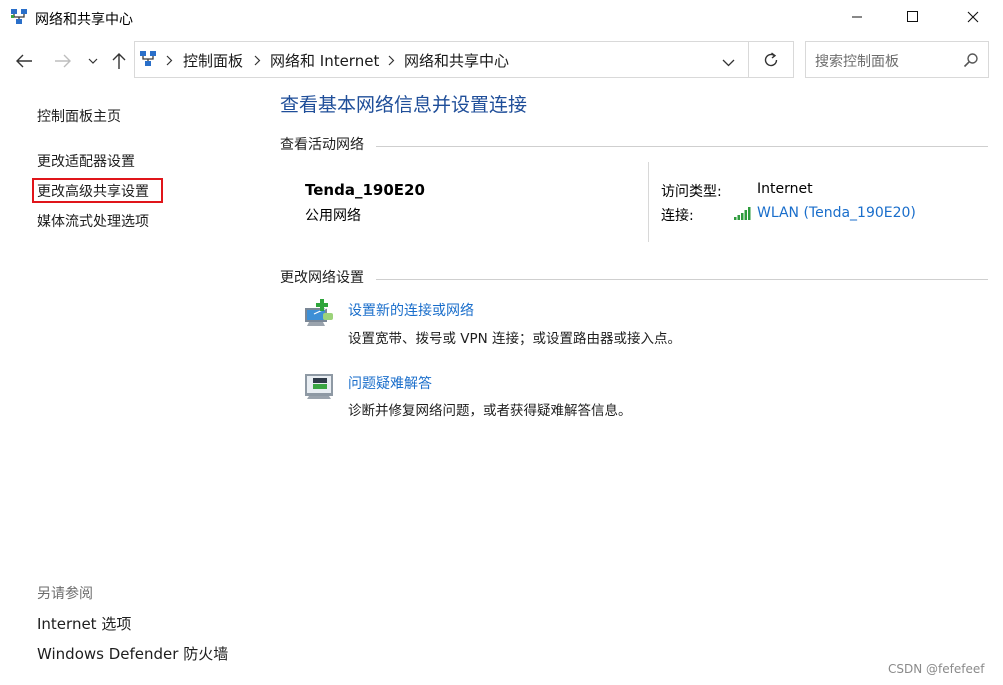 This screenshot has width=1003, height=685. Describe the element at coordinates (324, 60) in the screenshot. I see `breadcrumb-network-internet: 网络和 Internet` at that location.